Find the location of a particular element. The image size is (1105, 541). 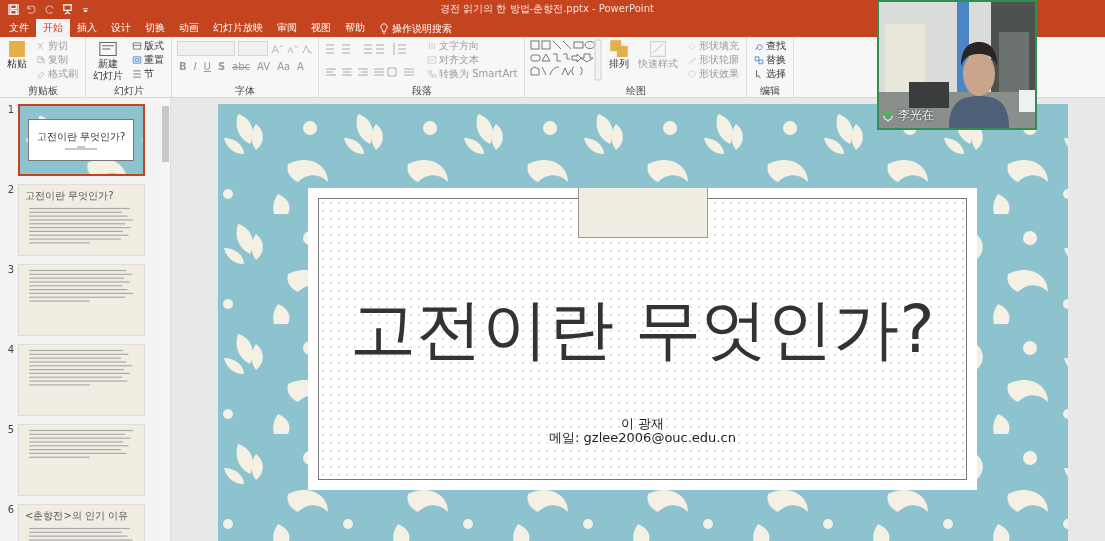

ribbon-tab: 审阅 is located at coordinates (287, 28).